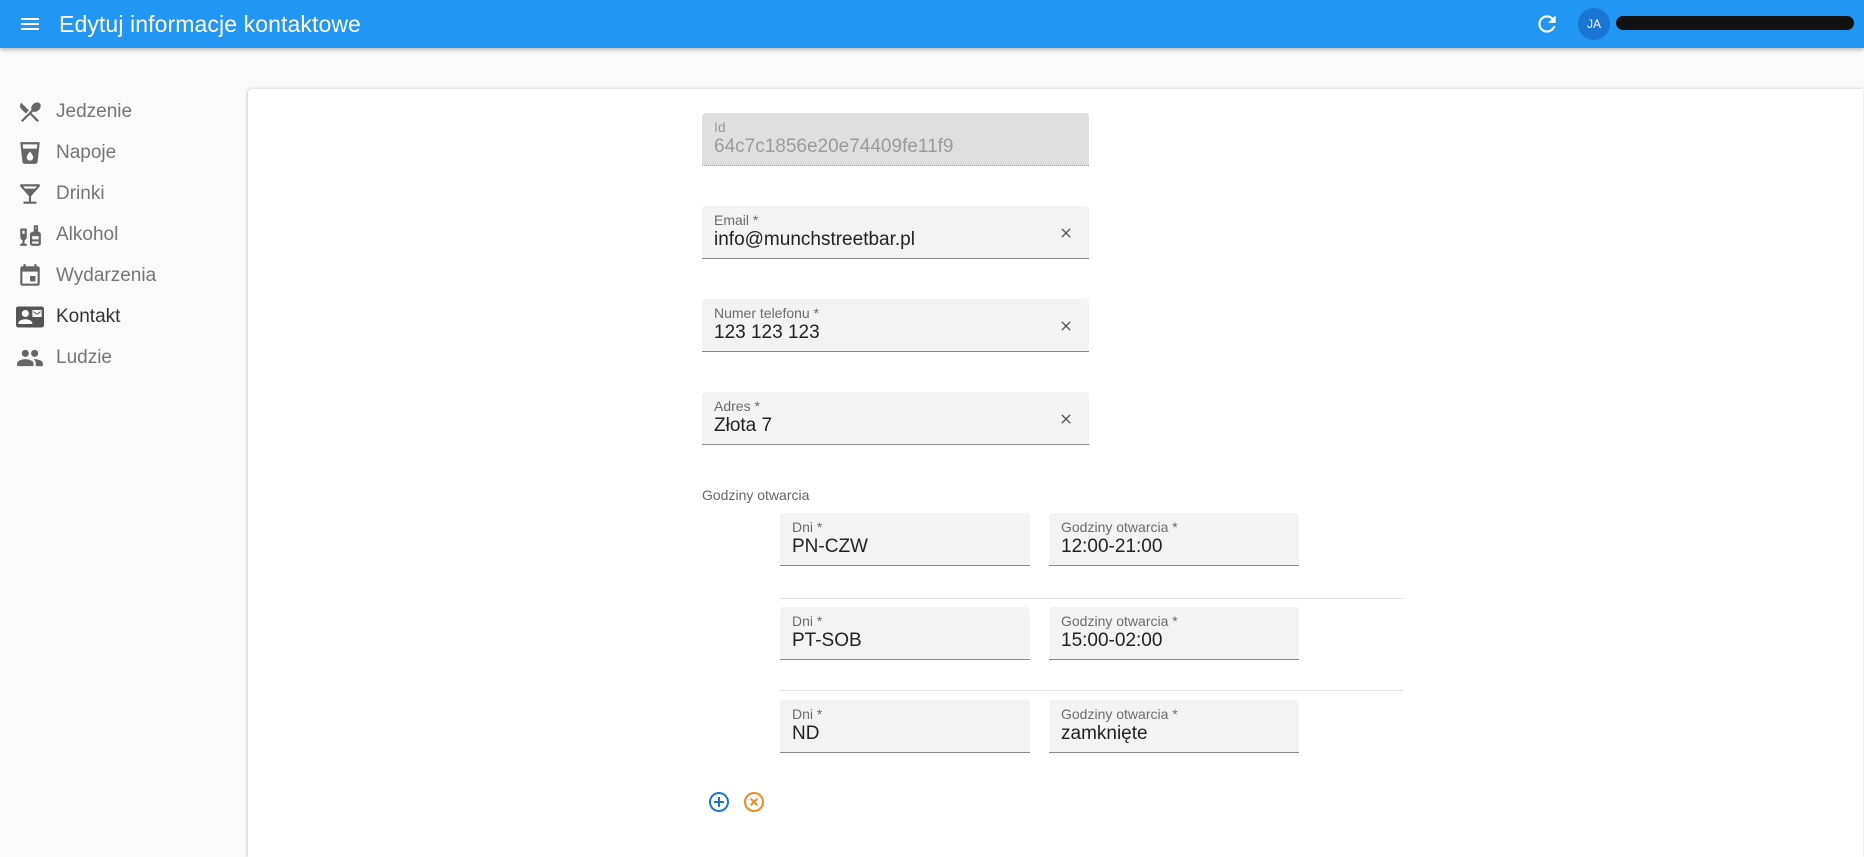  I want to click on sidebar-item-label: Jedzenie, so click(94, 111).